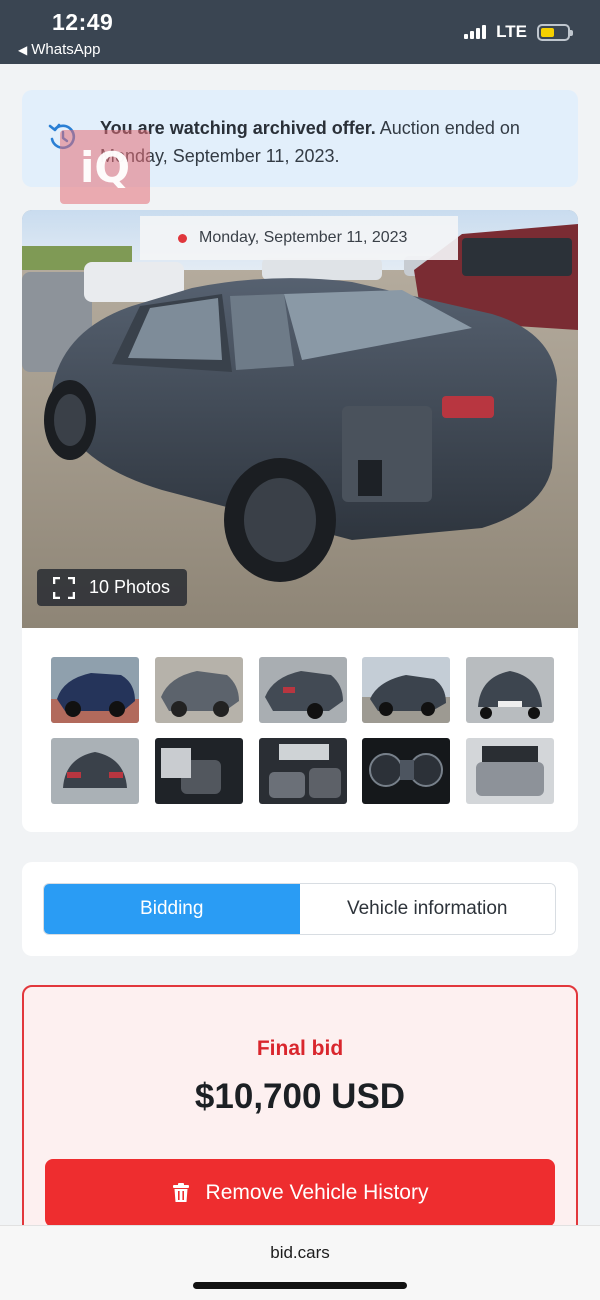 This screenshot has height=1300, width=600. I want to click on back-to-app-link: ◀ WhatsApp, so click(59, 49).